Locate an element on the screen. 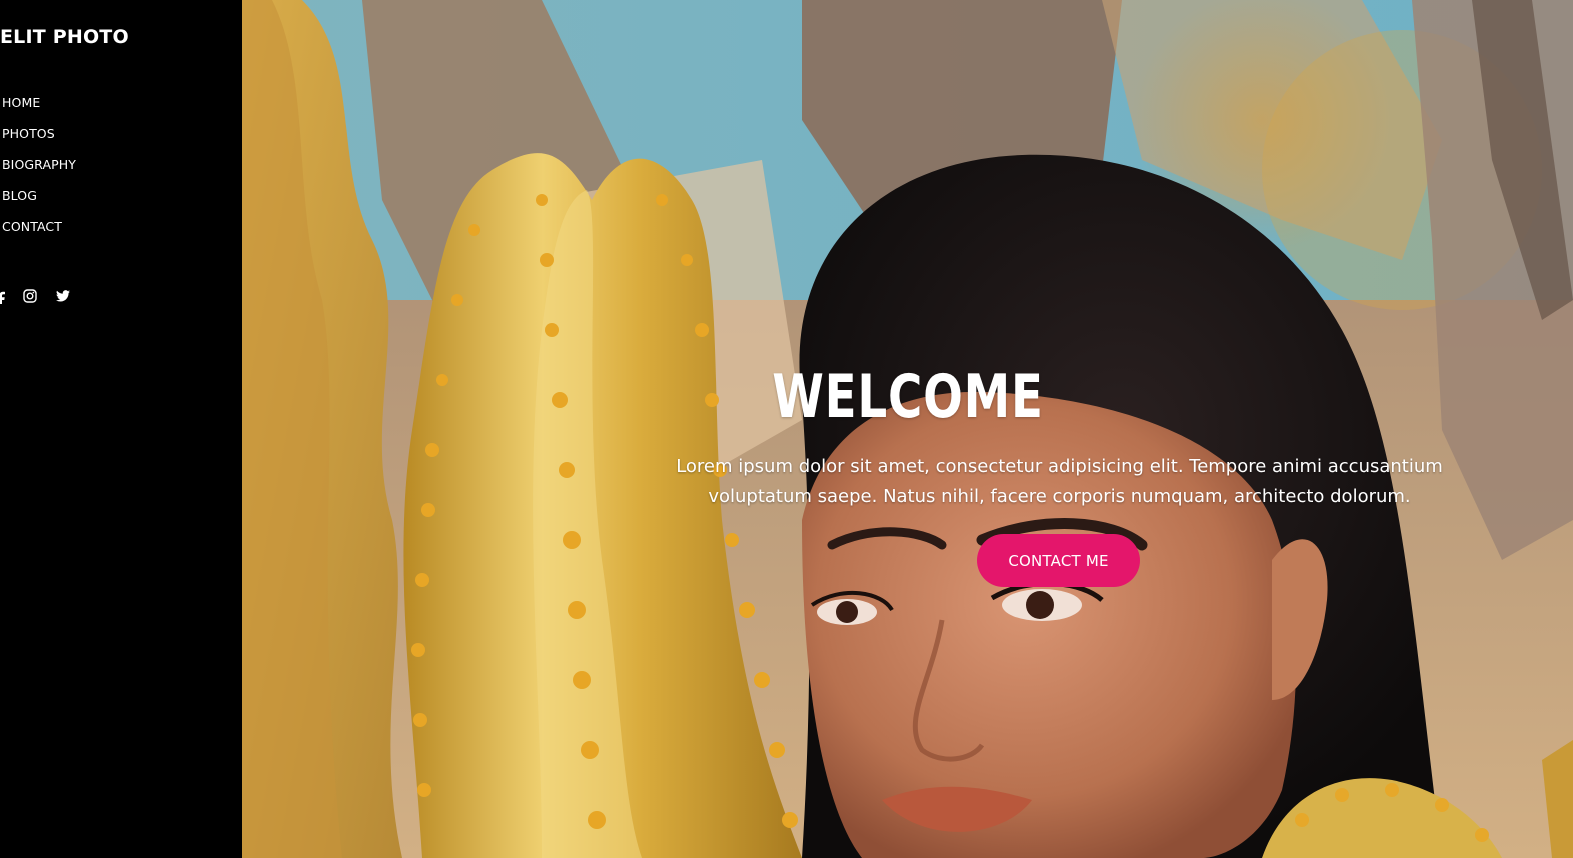  nav-item-photos: PHOTOS is located at coordinates (39, 139).